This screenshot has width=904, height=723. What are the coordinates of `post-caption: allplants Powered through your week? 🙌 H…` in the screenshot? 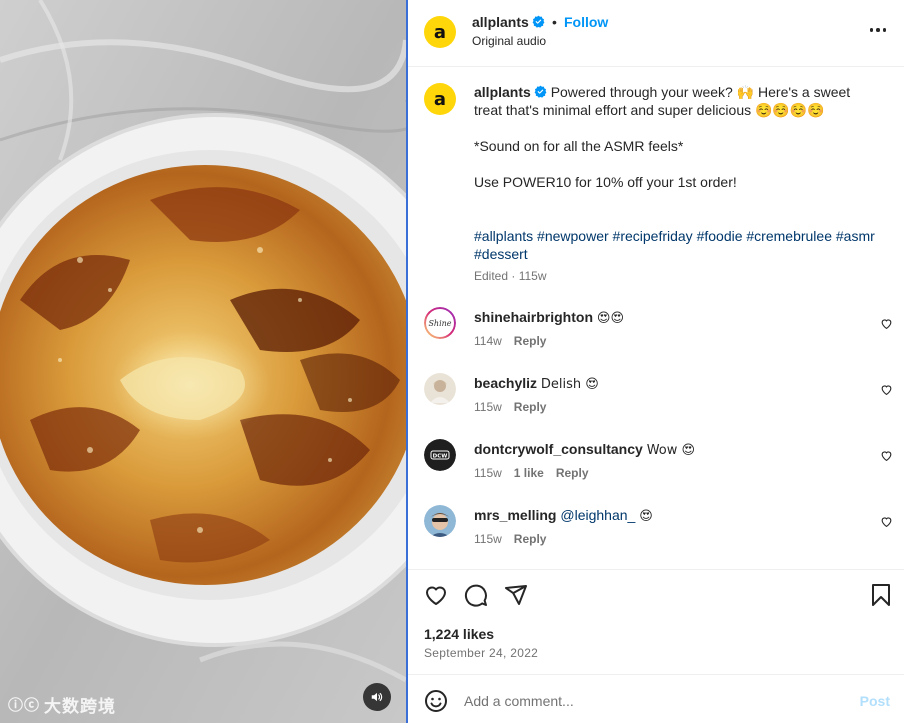 It's located at (676, 184).